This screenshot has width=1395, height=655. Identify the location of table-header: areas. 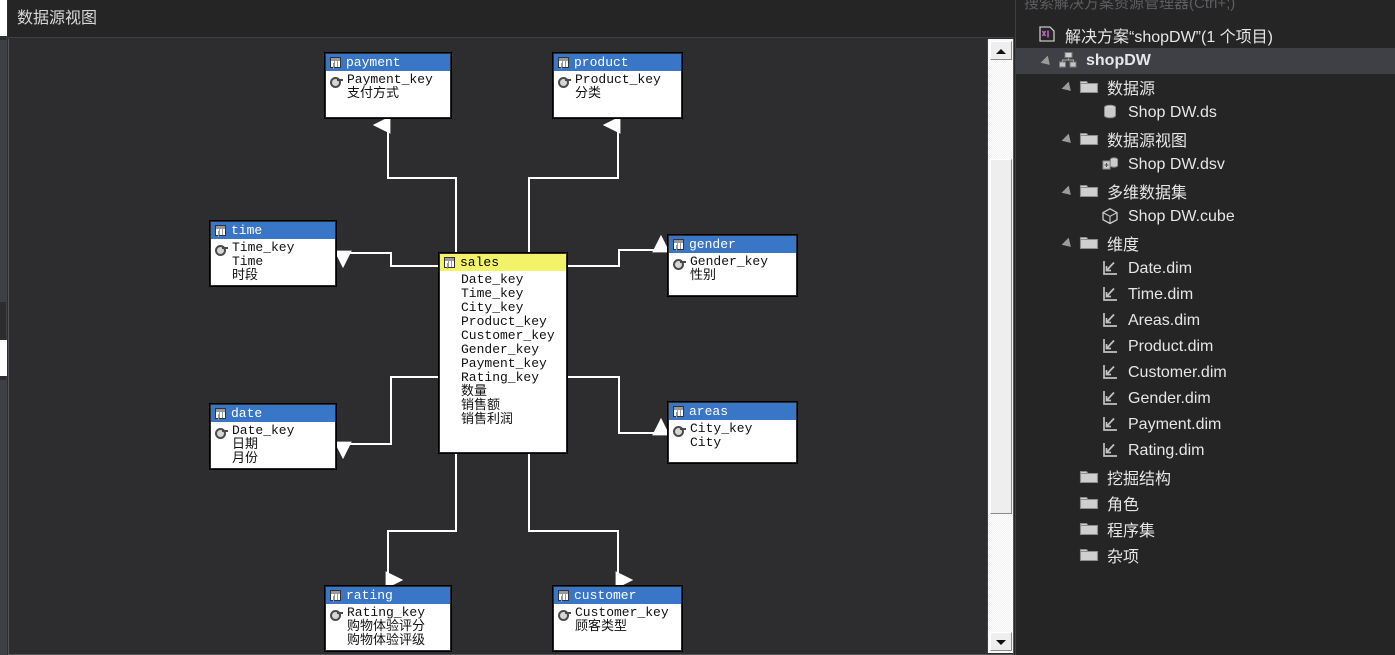
(732, 411).